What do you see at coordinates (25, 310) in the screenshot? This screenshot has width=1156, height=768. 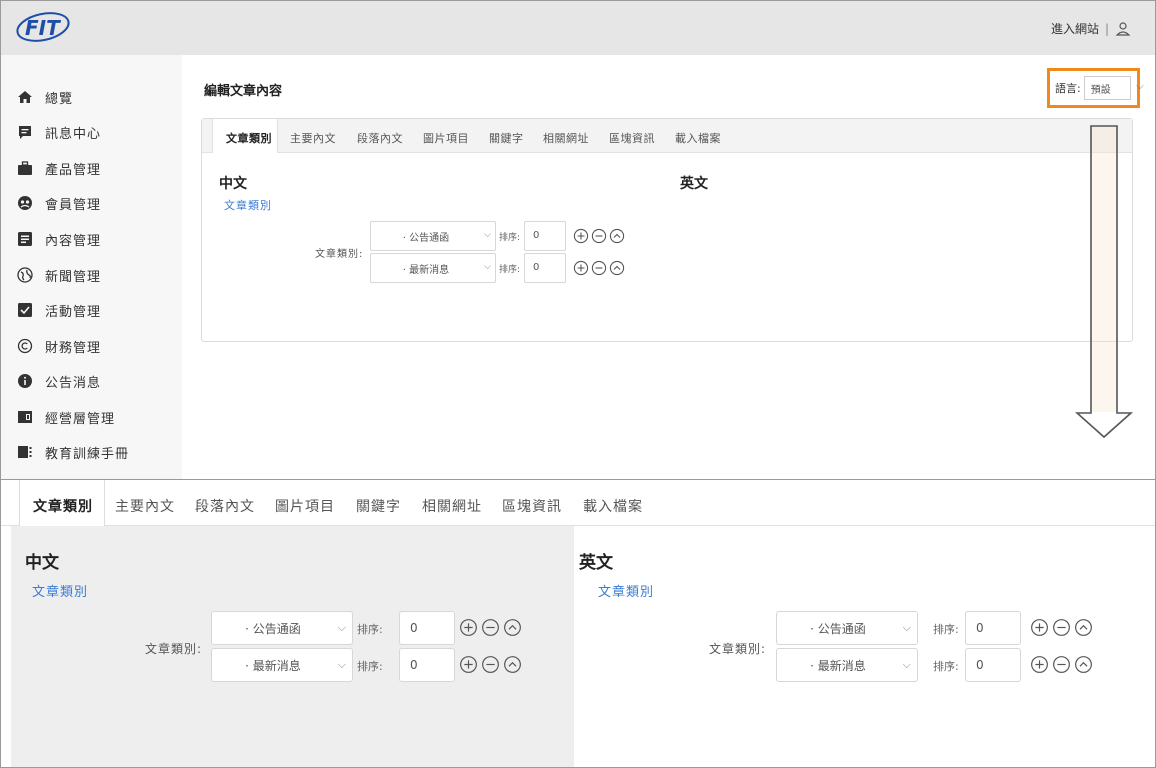 I see `checkbox-icon` at bounding box center [25, 310].